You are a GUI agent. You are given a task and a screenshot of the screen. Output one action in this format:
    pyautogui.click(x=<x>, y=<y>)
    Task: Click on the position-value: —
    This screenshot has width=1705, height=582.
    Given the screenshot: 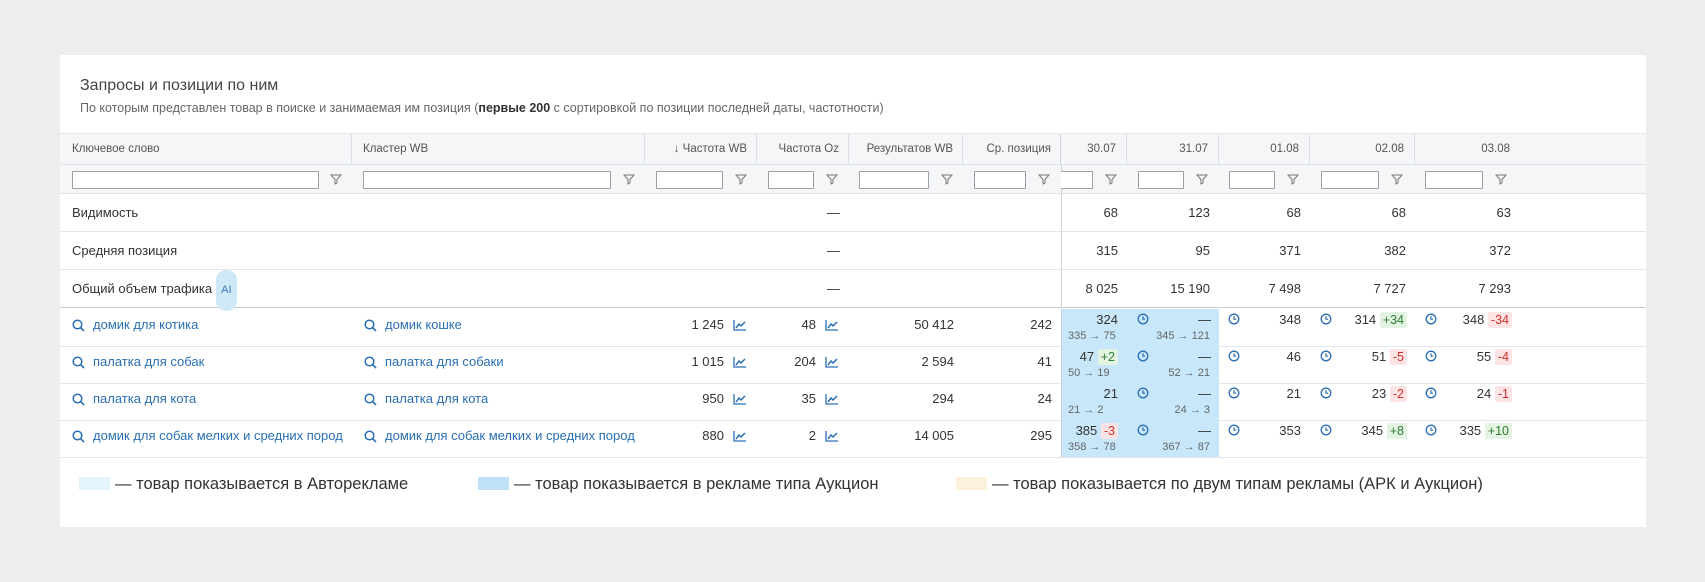 What is the action you would take?
    pyautogui.click(x=1204, y=393)
    